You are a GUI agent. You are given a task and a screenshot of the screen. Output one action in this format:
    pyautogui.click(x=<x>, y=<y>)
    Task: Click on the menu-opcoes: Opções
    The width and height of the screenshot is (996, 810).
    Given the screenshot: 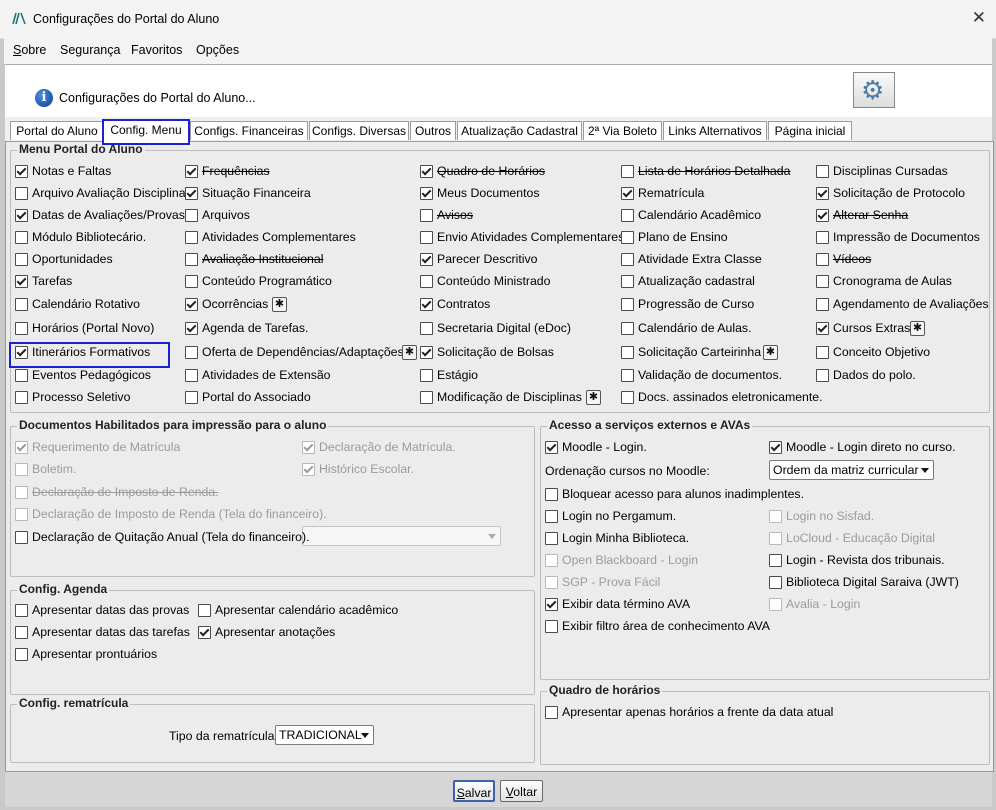 What is the action you would take?
    pyautogui.click(x=217, y=50)
    